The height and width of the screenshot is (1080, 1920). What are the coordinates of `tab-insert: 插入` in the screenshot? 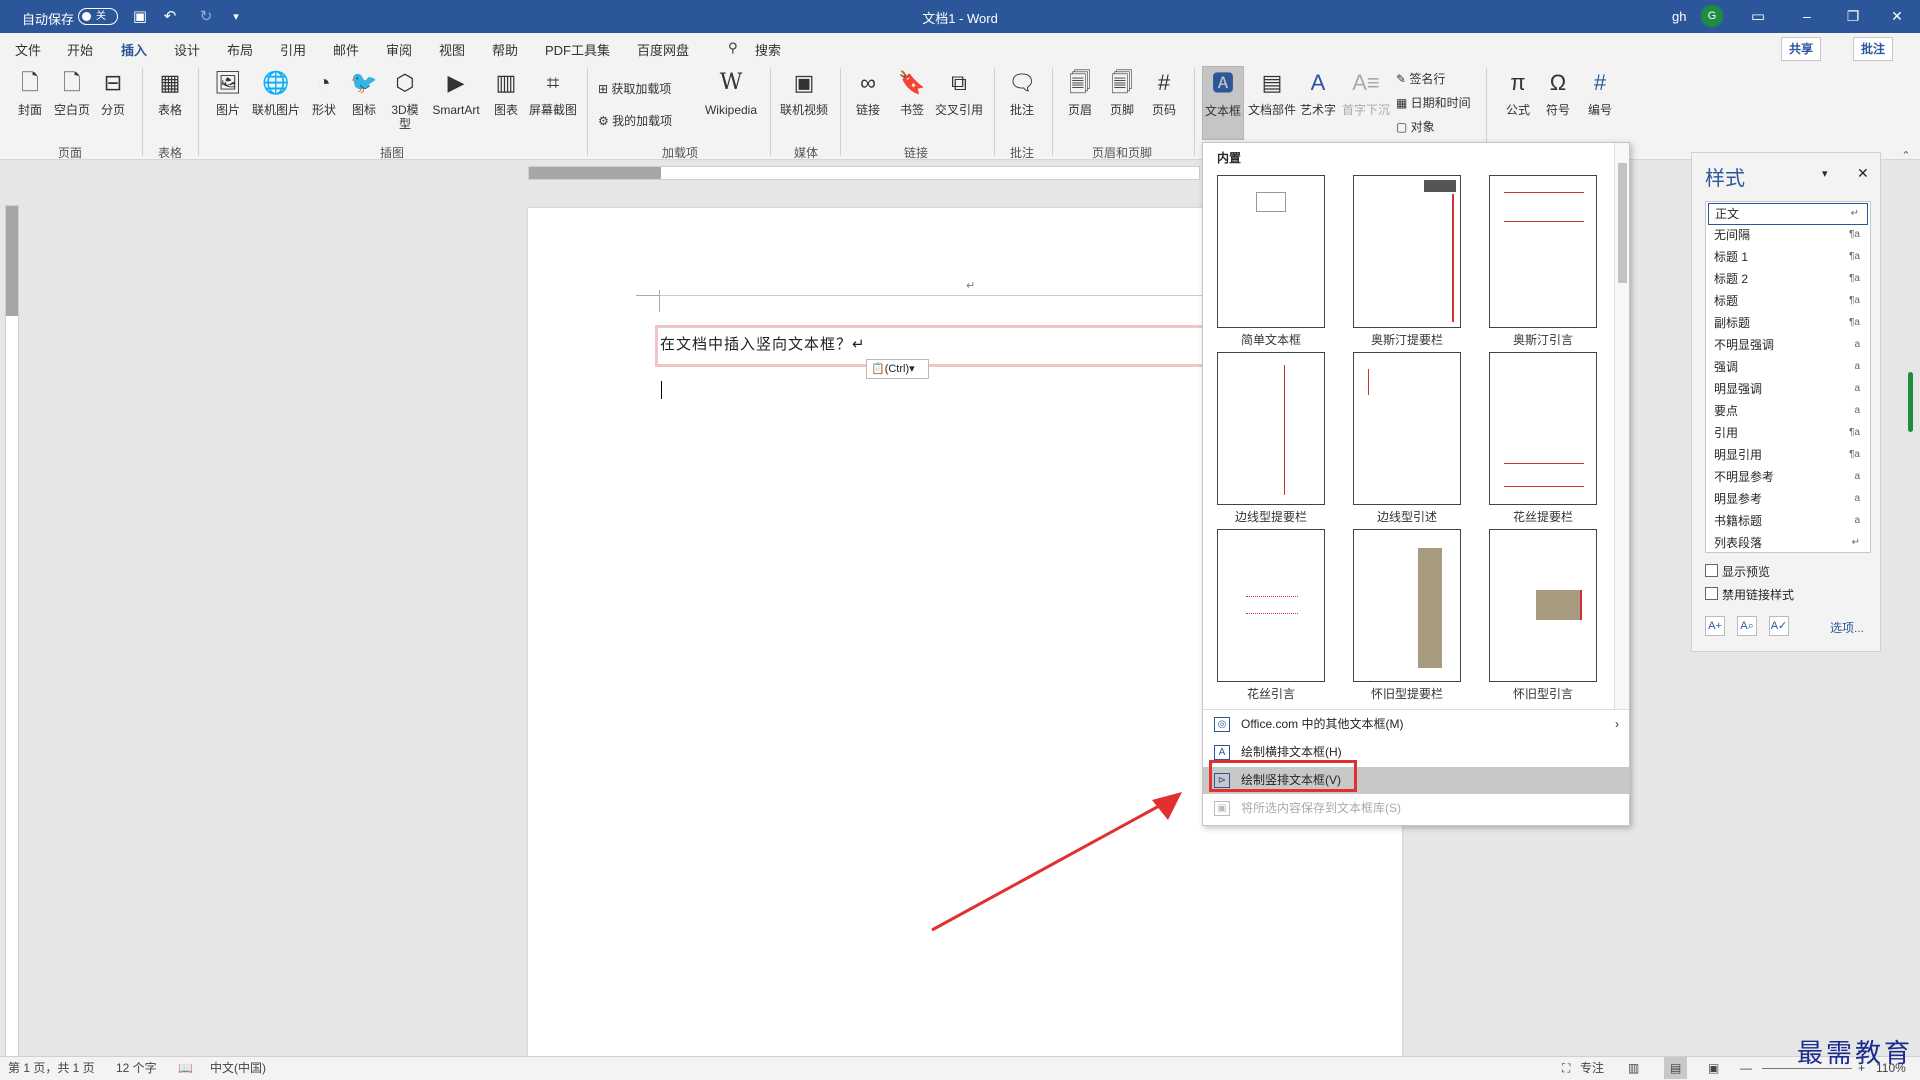 It's located at (134, 53).